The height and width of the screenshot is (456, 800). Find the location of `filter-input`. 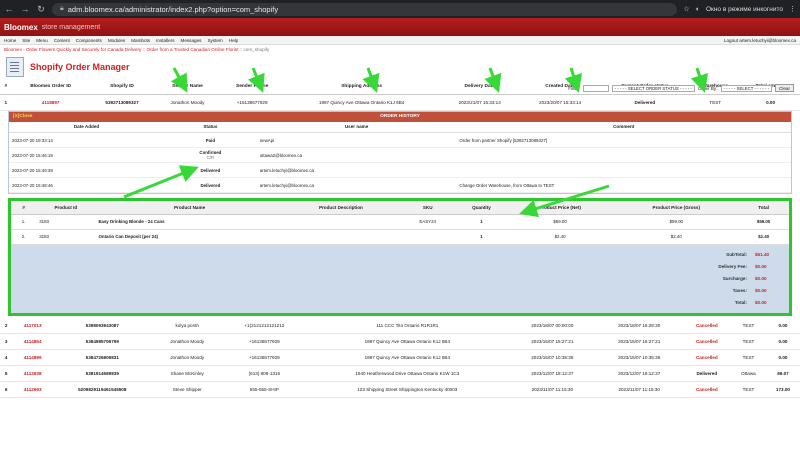

filter-input is located at coordinates (595, 88).